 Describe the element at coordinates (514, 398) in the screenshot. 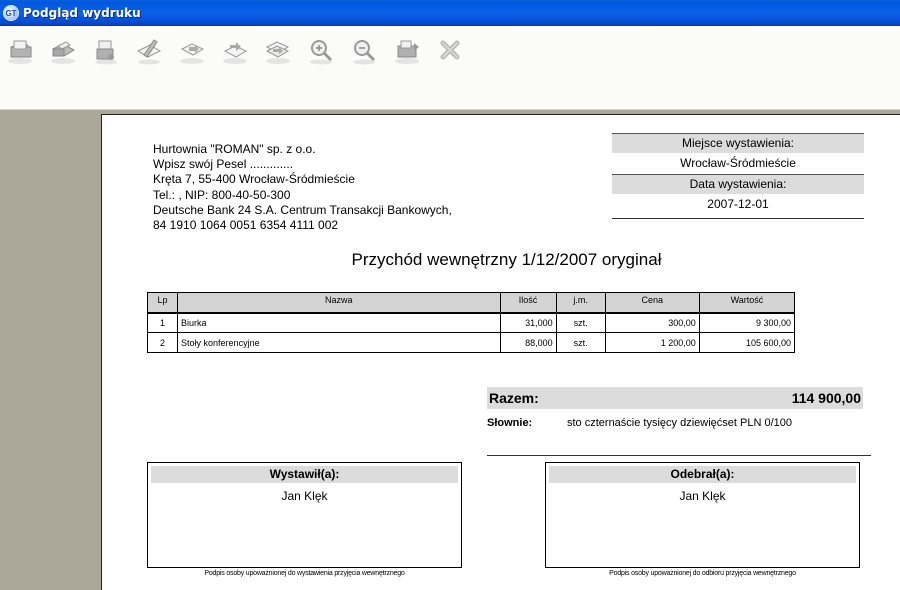

I see `total-label: Razem:` at that location.